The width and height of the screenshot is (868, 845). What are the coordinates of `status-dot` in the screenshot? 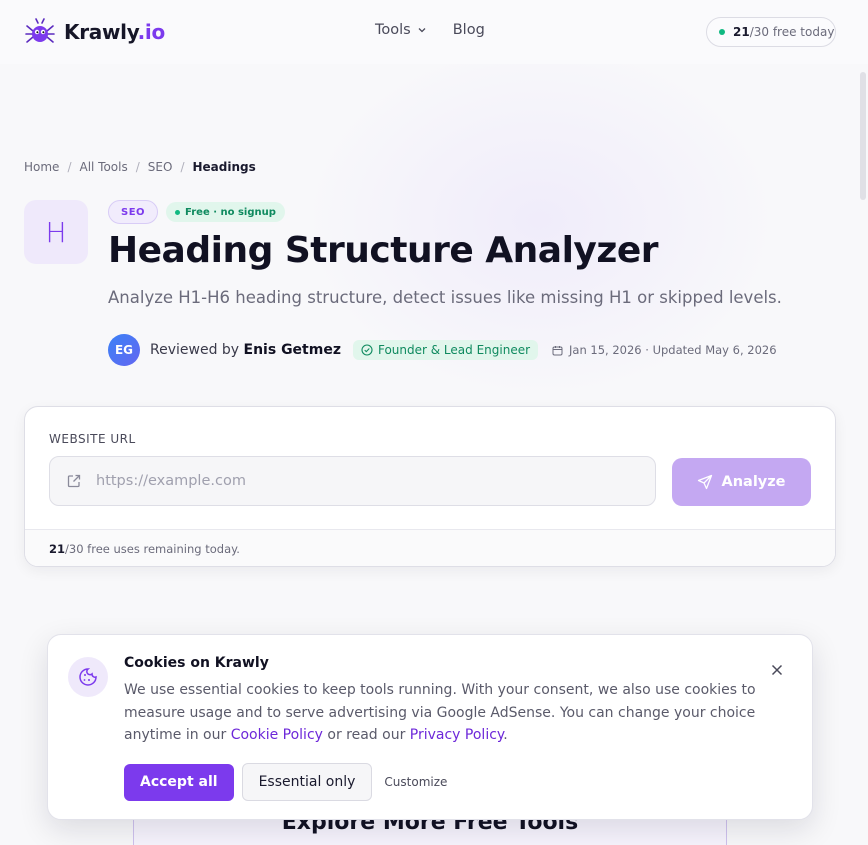 It's located at (722, 32).